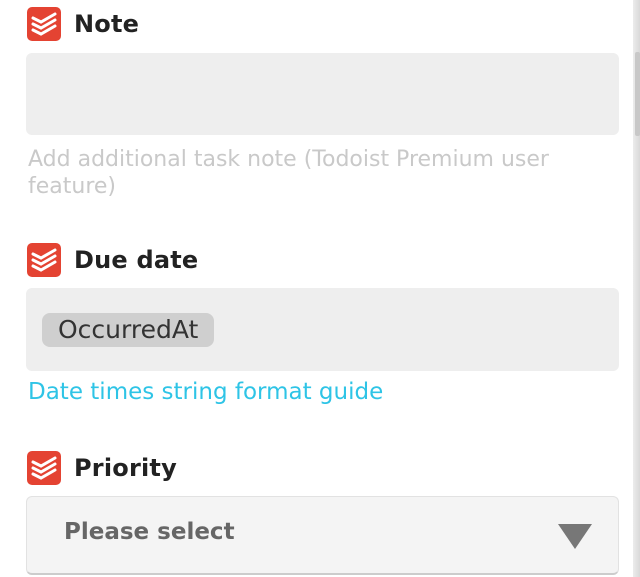  I want to click on due-date-label: Due date, so click(136, 260).